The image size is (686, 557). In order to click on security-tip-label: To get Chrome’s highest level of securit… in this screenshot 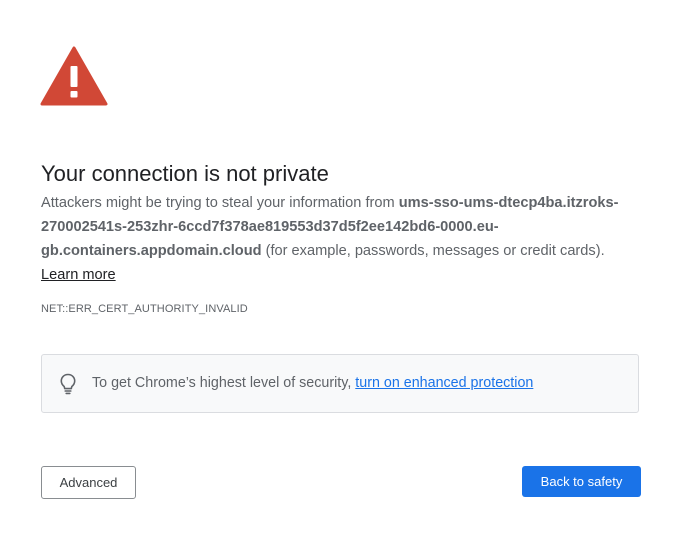, I will do `click(224, 383)`.